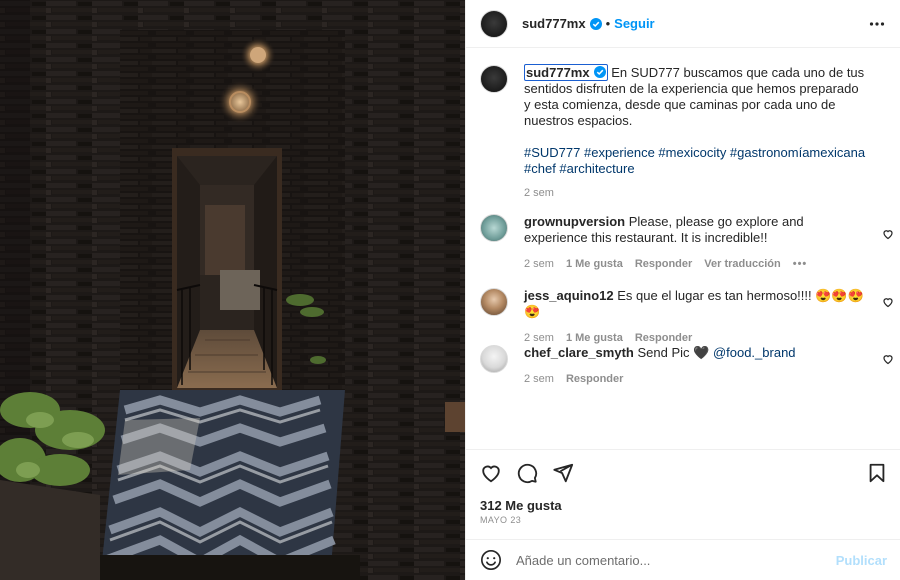 Image resolution: width=900 pixels, height=580 pixels. I want to click on likes-count: 312 Me gusta, so click(521, 505).